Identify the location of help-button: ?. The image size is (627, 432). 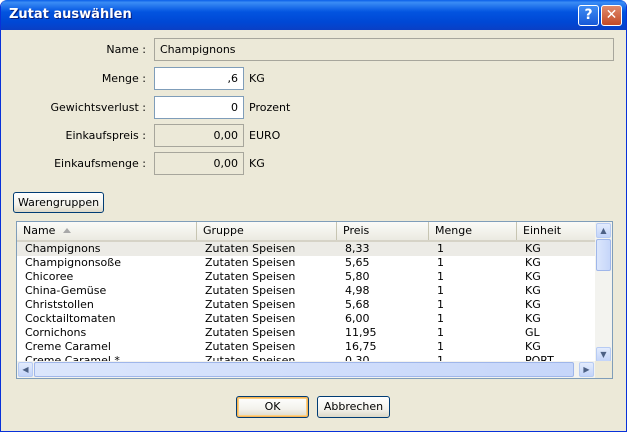
(588, 15).